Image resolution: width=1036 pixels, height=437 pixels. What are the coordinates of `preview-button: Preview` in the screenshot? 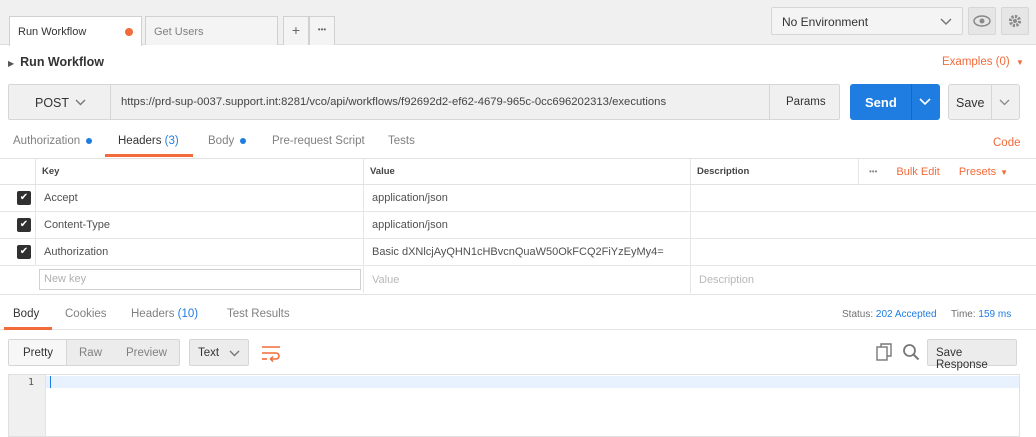 It's located at (146, 352).